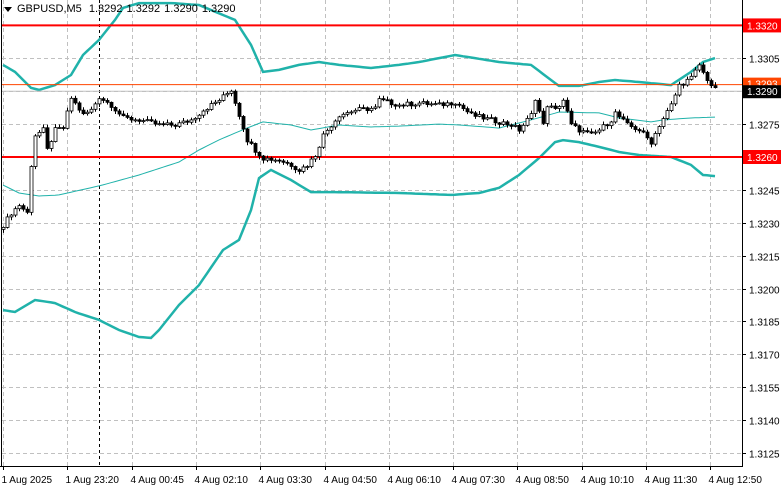 This screenshot has height=489, width=781. Describe the element at coordinates (764, 422) in the screenshot. I see `y-tick-label: 1.3140` at that location.